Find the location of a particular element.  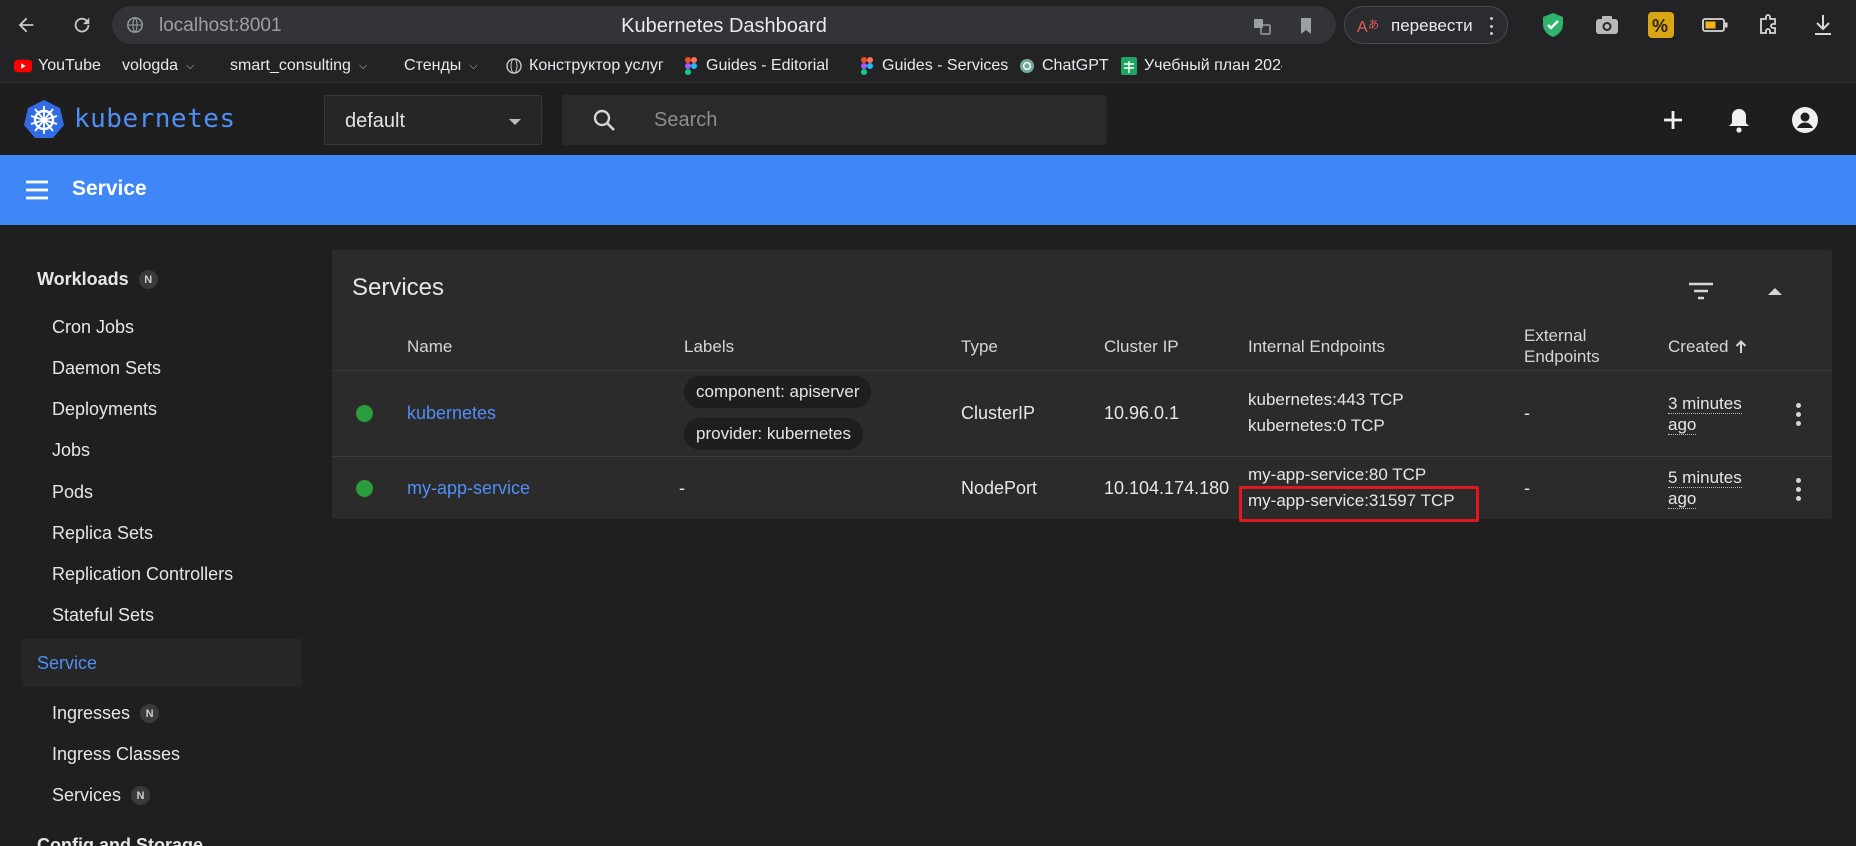

translate-extension: Aあ перевести is located at coordinates (1426, 25).